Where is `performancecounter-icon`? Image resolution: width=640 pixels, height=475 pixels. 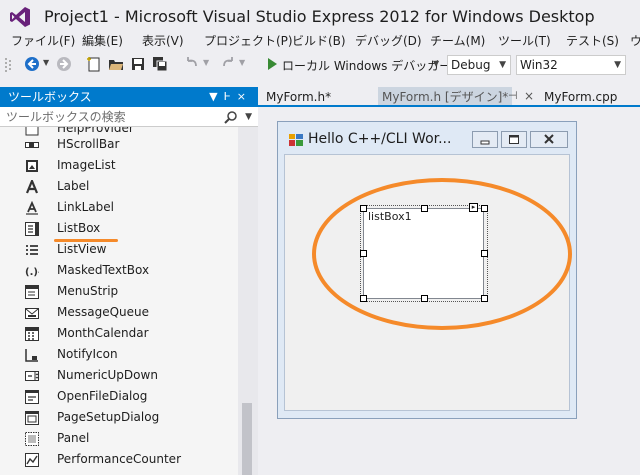 performancecounter-icon is located at coordinates (32, 460).